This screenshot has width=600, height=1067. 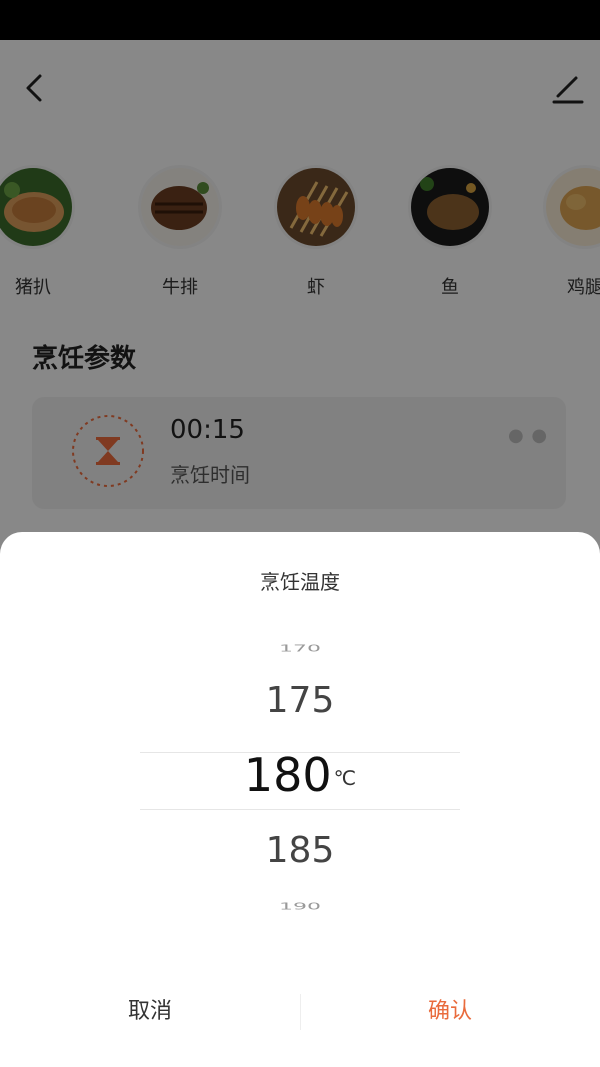 I want to click on sheet-title: 烹饪温度, so click(x=300, y=582).